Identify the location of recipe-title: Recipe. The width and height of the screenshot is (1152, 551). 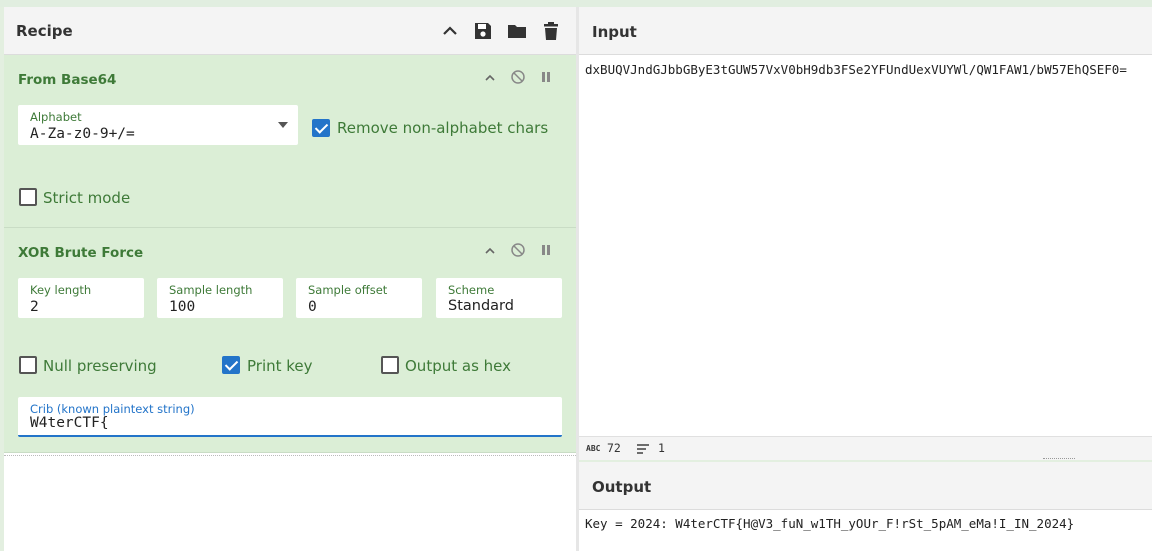
(44, 31).